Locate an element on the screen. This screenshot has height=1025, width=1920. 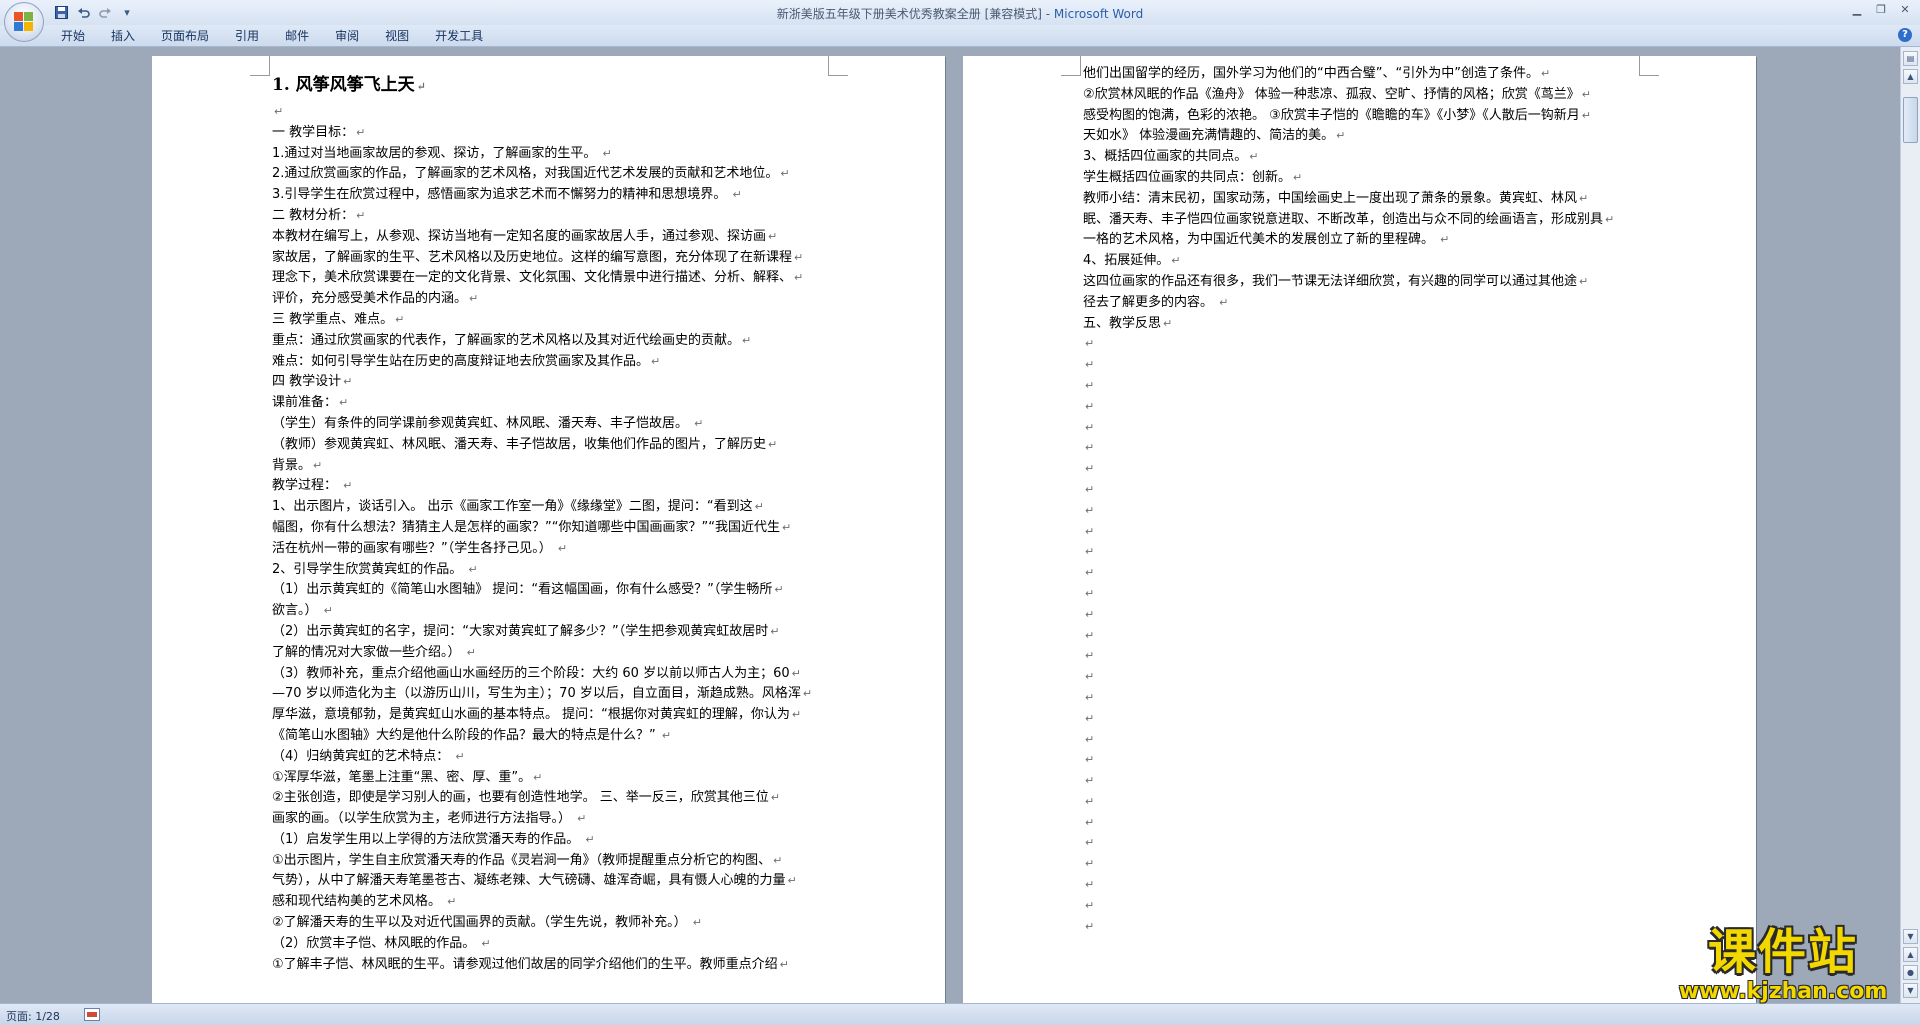
document-paragraph: 五、教学反思 ↵ is located at coordinates (1360, 324).